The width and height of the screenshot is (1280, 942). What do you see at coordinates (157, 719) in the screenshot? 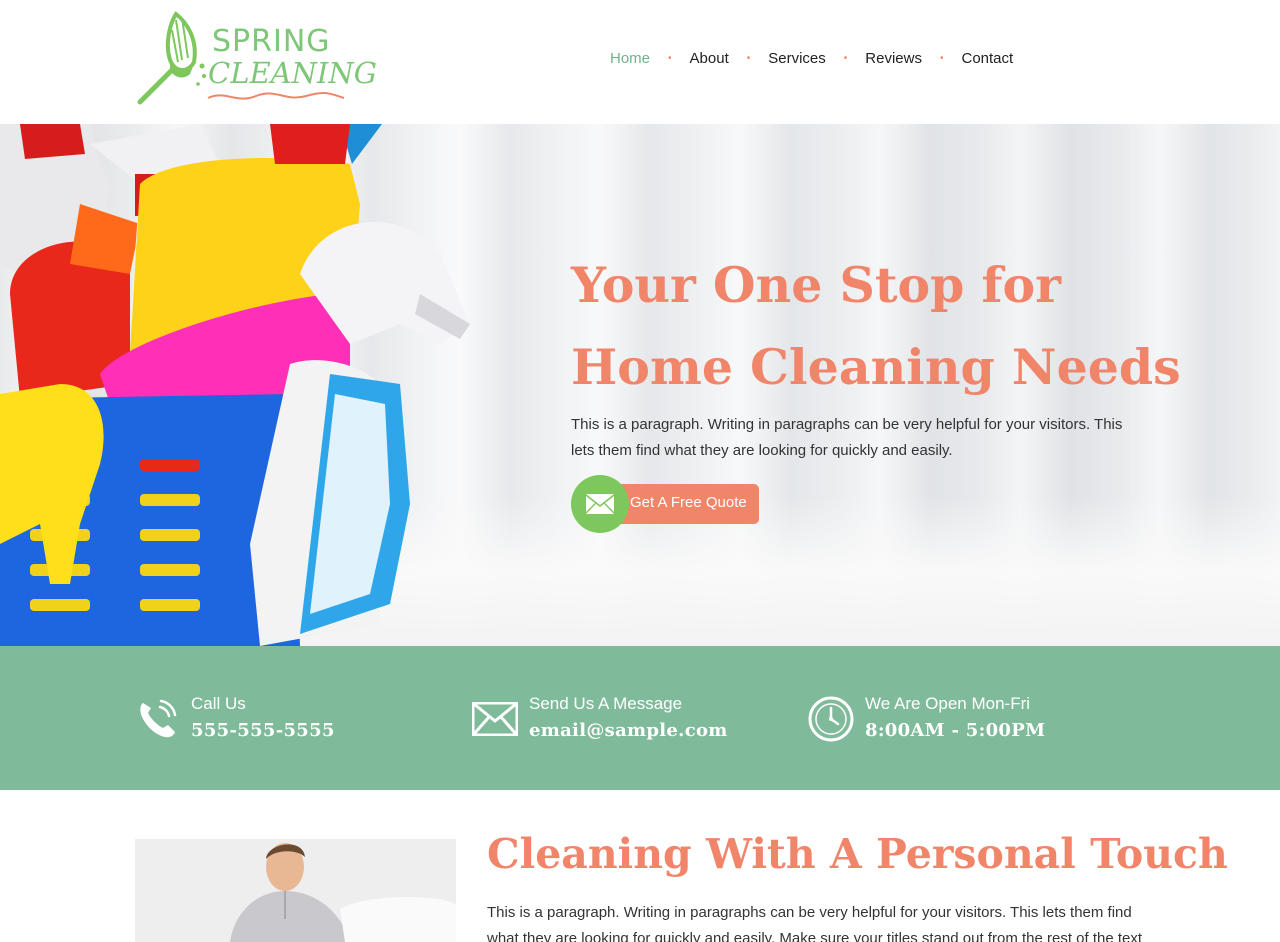
I see `phone-icon` at bounding box center [157, 719].